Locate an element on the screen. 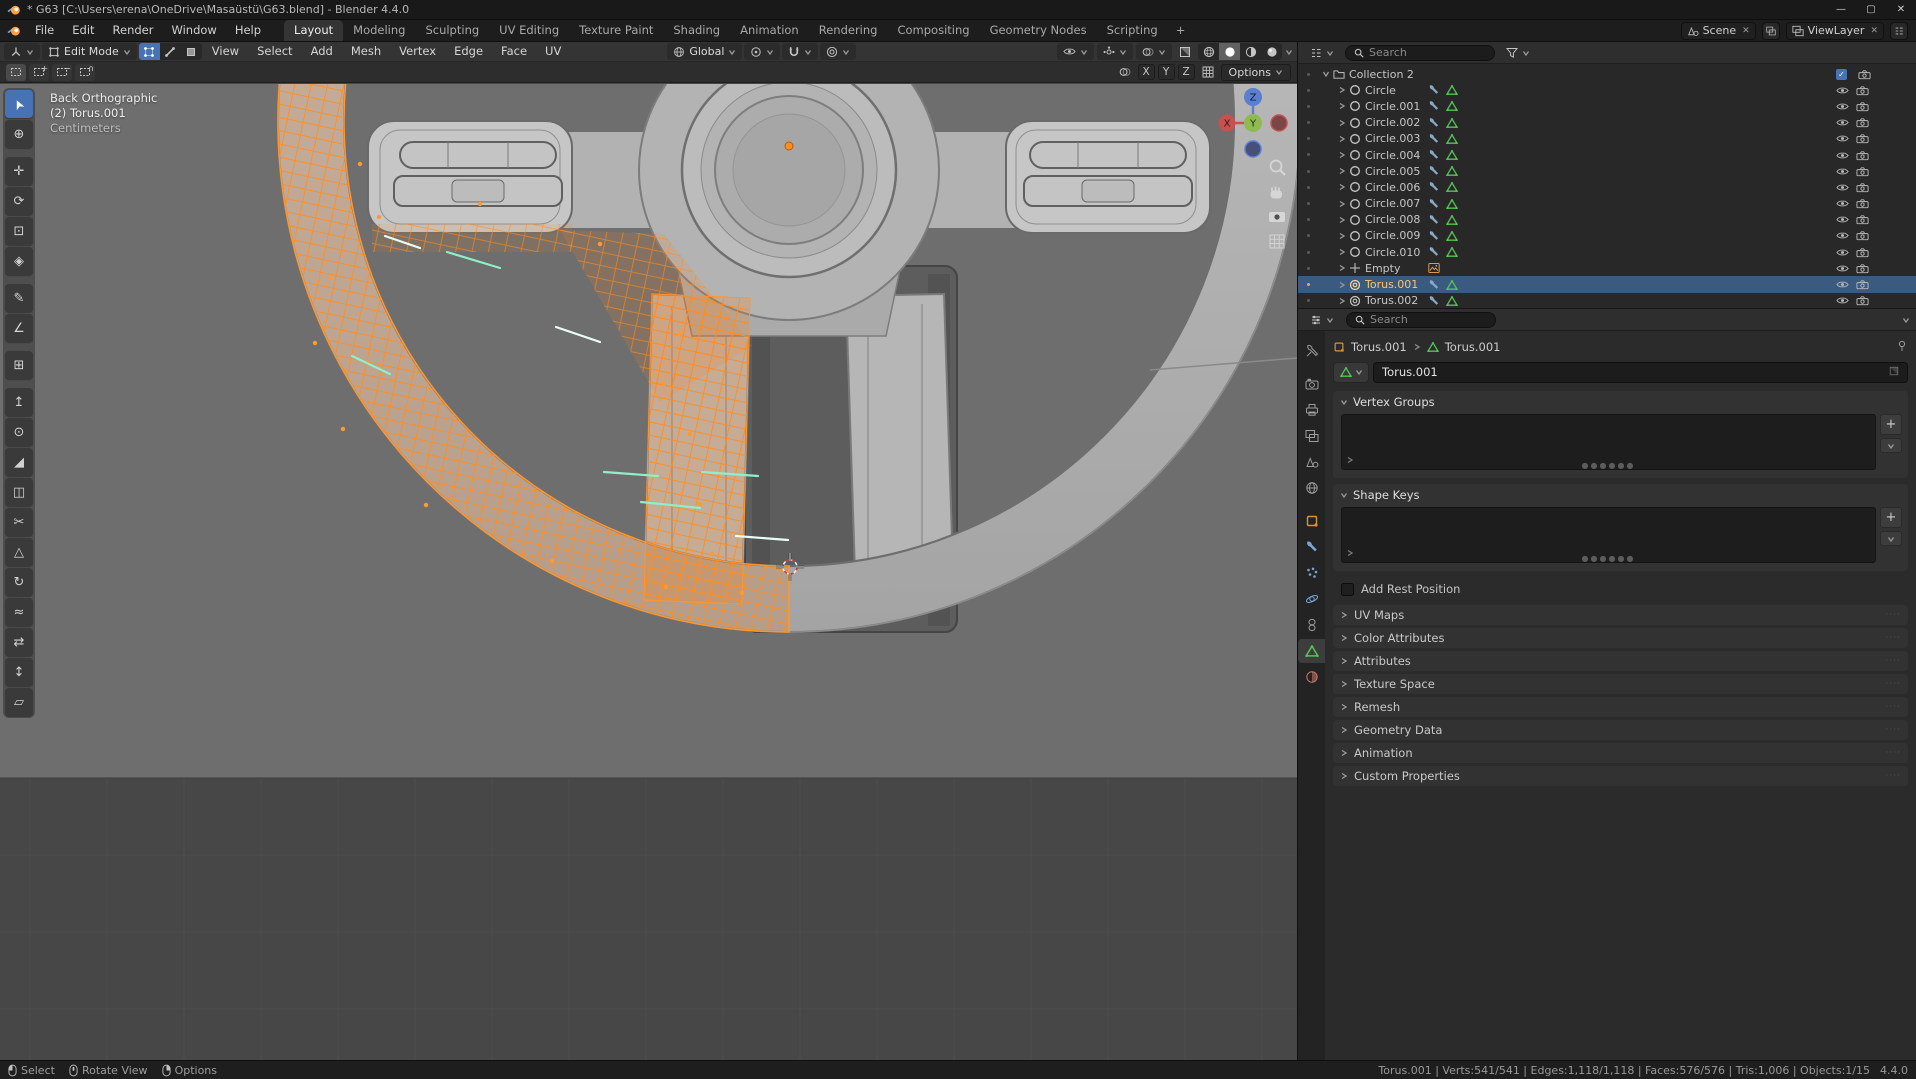  tool-extrude-region: ↥ is located at coordinates (19, 402).